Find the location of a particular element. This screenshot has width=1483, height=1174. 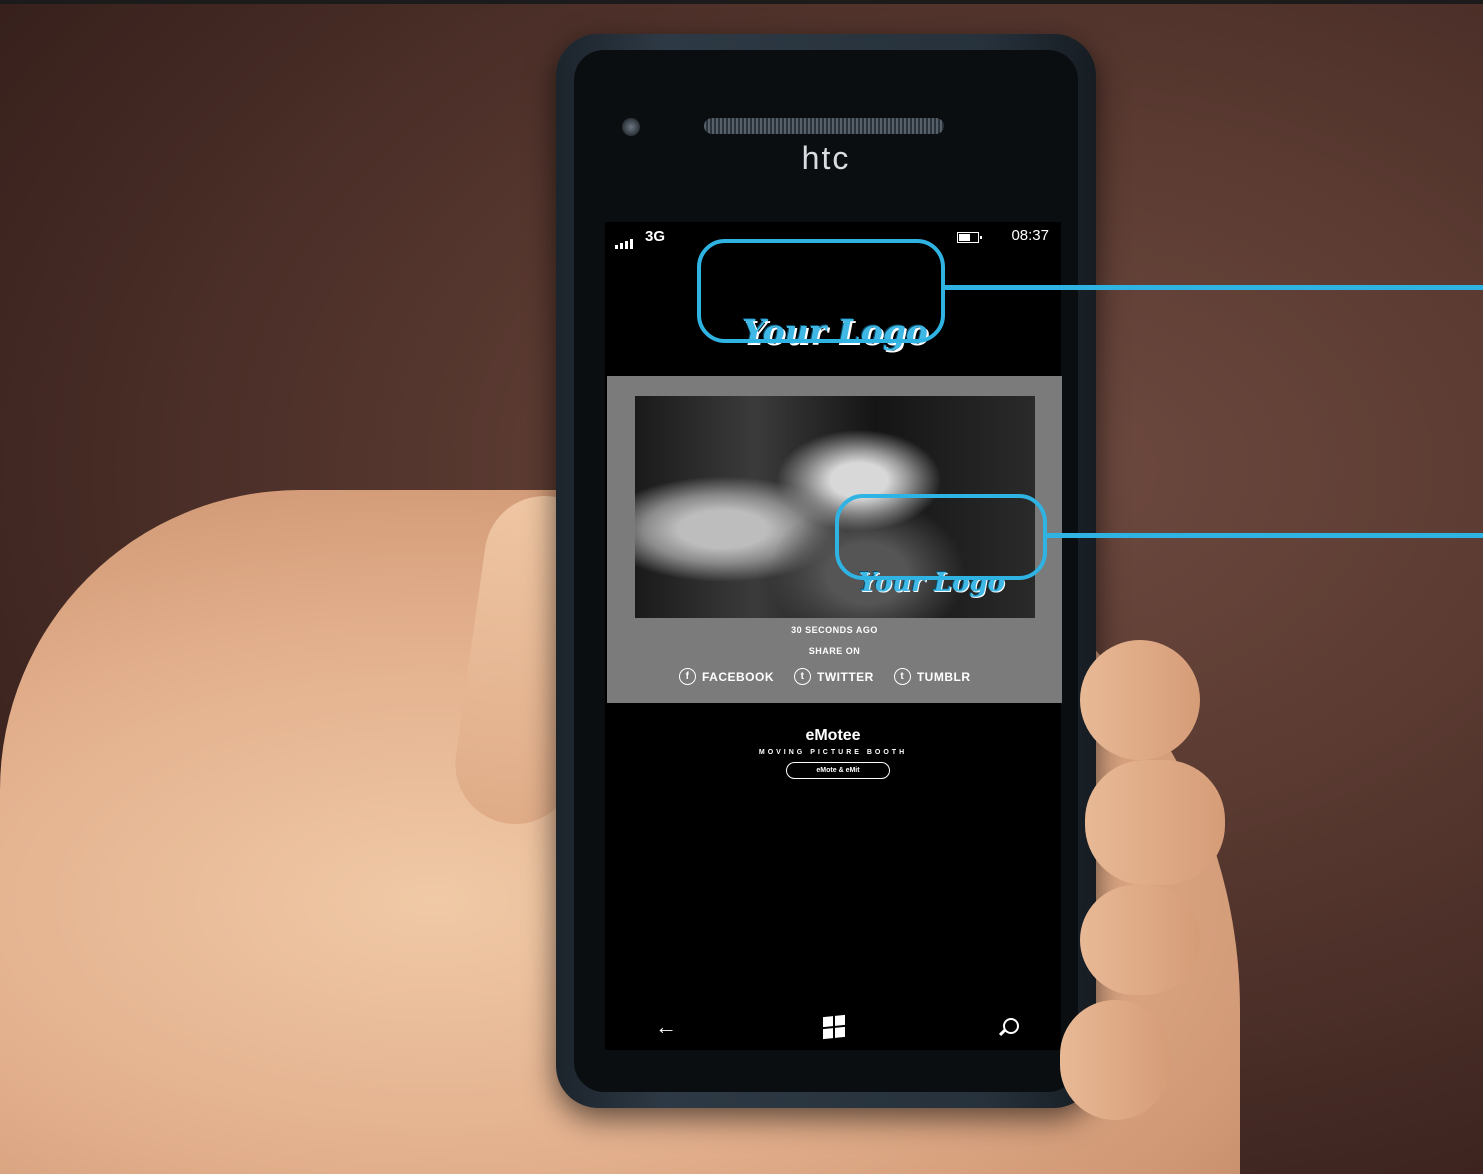

top-logo-pointer-line is located at coordinates (1212, 287).